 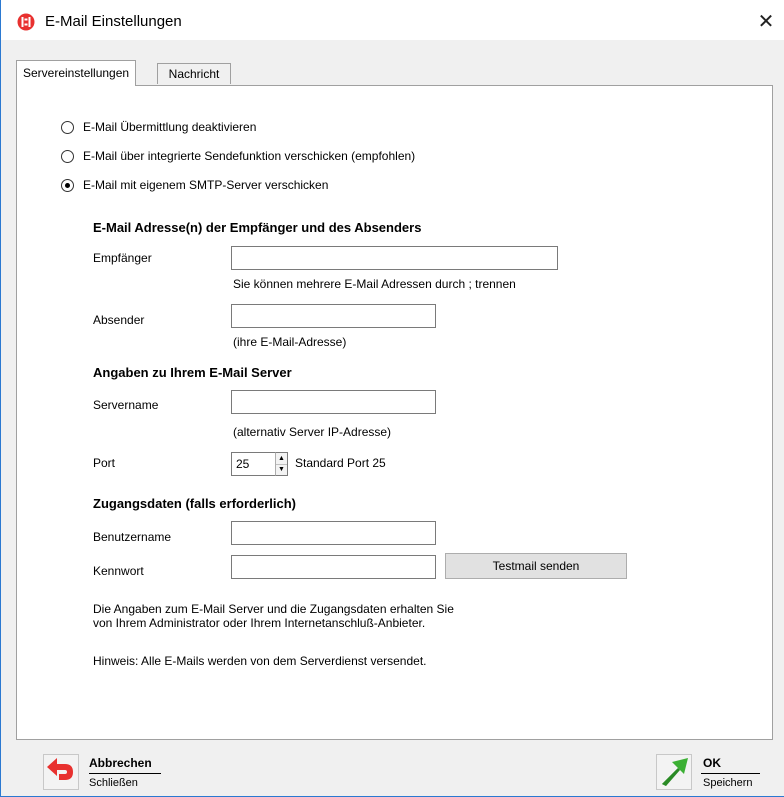 What do you see at coordinates (120, 763) in the screenshot?
I see `cancel-button: Abbrechen` at bounding box center [120, 763].